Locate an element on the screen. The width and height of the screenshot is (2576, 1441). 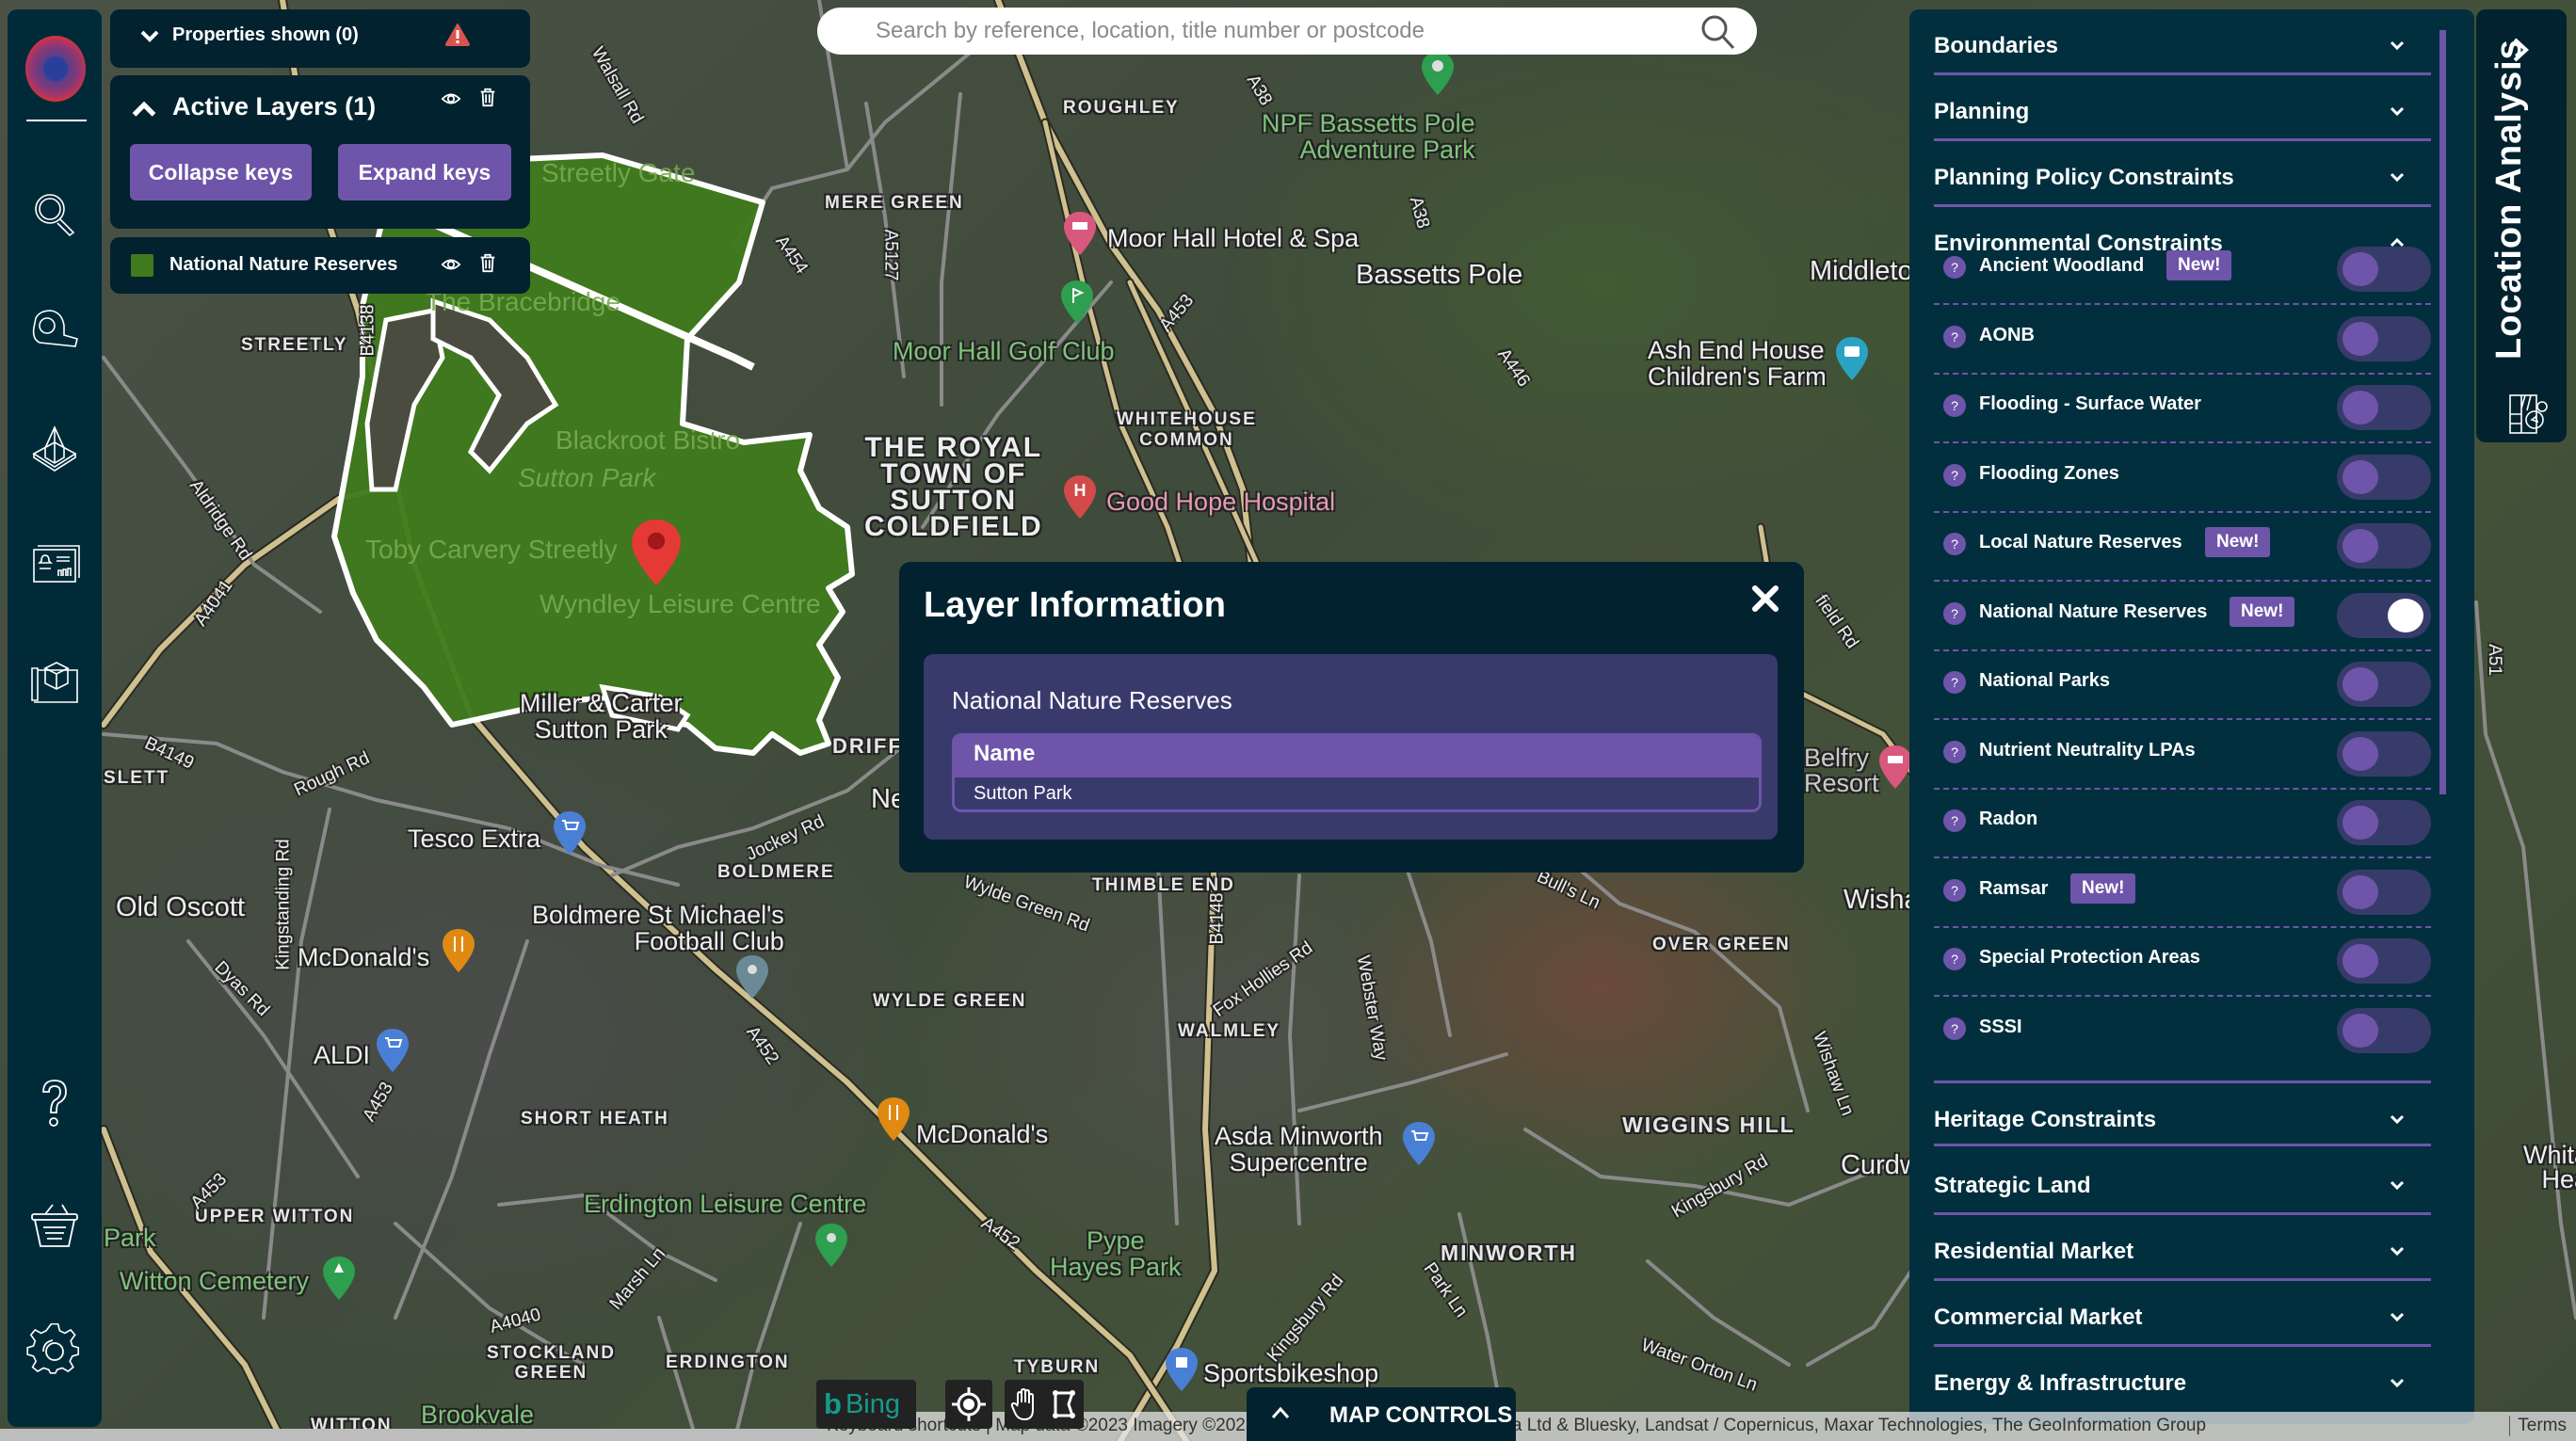
draw-polygon-icon is located at coordinates (1064, 1404).